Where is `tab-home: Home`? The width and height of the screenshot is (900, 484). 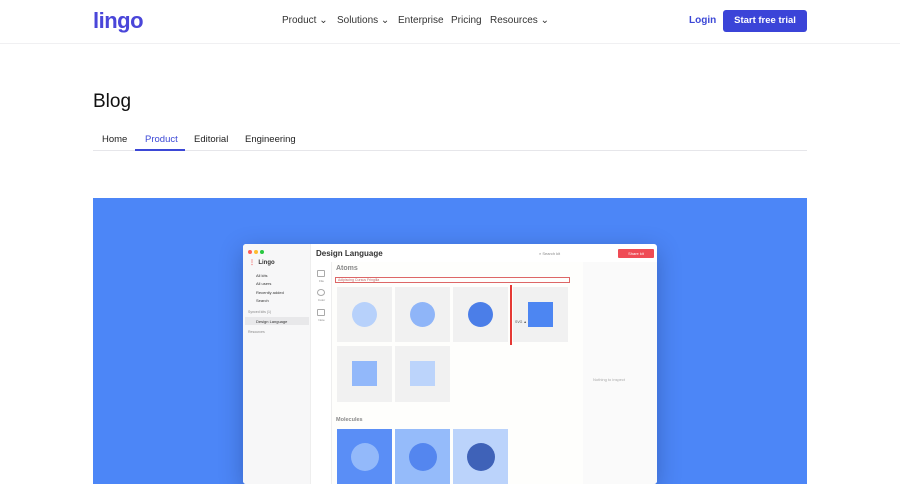 tab-home: Home is located at coordinates (114, 139).